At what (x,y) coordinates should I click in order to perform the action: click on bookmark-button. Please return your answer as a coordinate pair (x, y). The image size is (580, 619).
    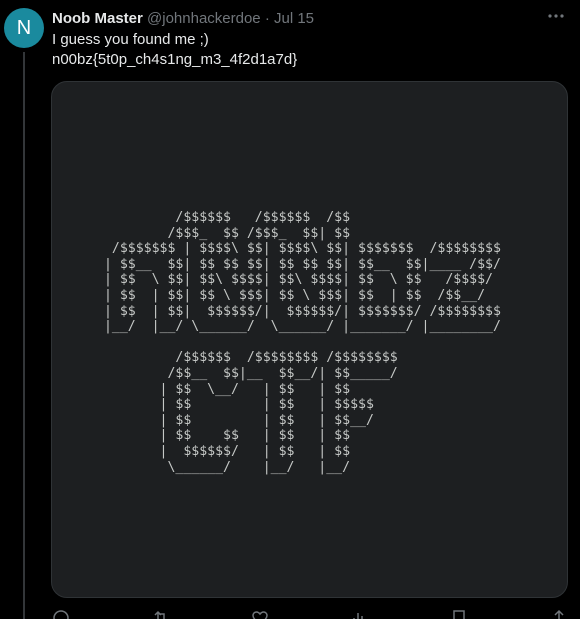
    Looking at the image, I should click on (459, 613).